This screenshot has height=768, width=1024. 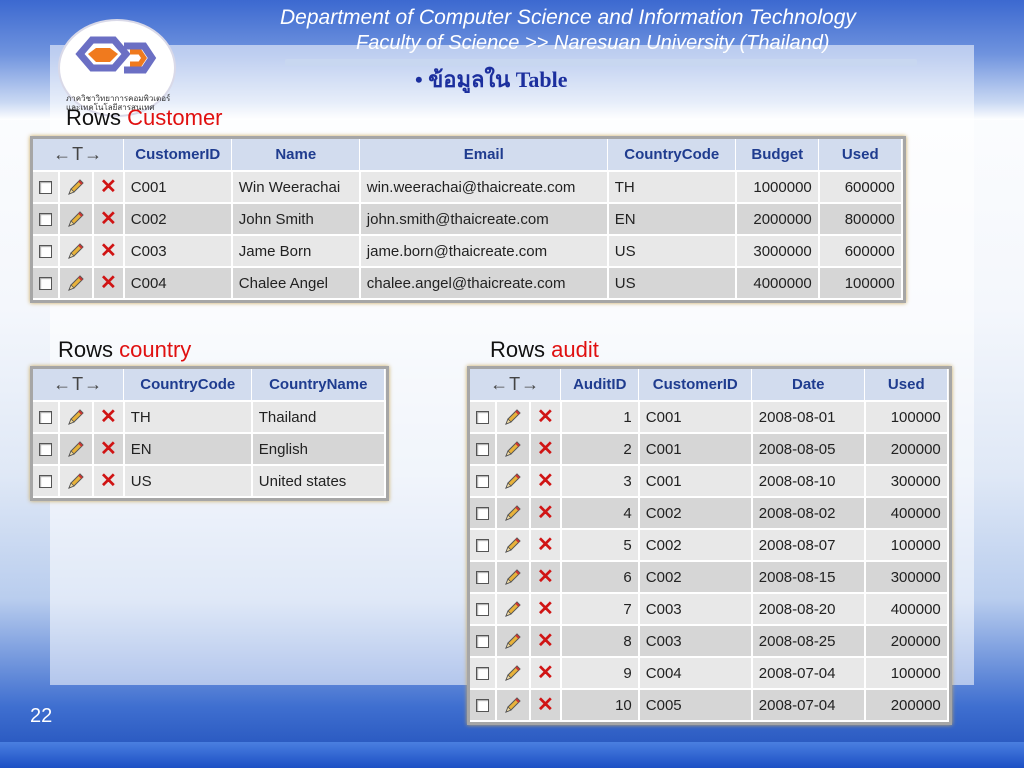 I want to click on customer-label-name: Customer, so click(x=175, y=117).